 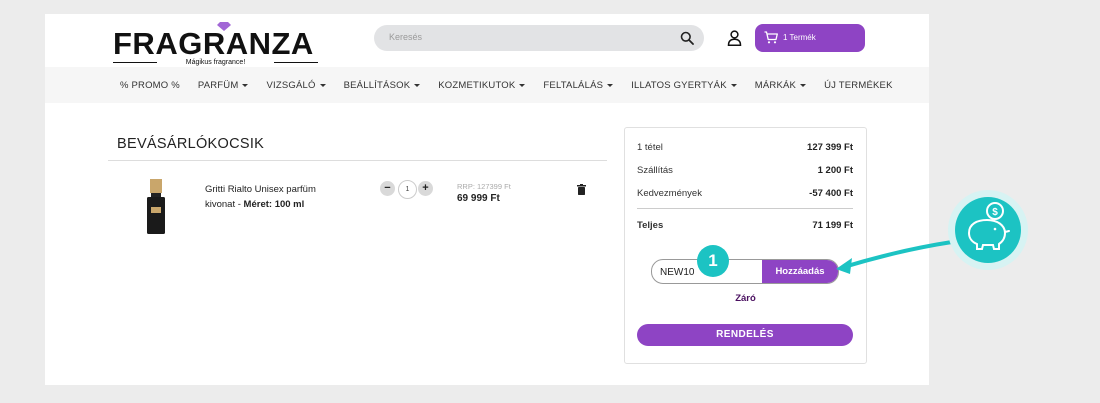 I want to click on coupon-add-button: Hozzáadás, so click(x=800, y=271).